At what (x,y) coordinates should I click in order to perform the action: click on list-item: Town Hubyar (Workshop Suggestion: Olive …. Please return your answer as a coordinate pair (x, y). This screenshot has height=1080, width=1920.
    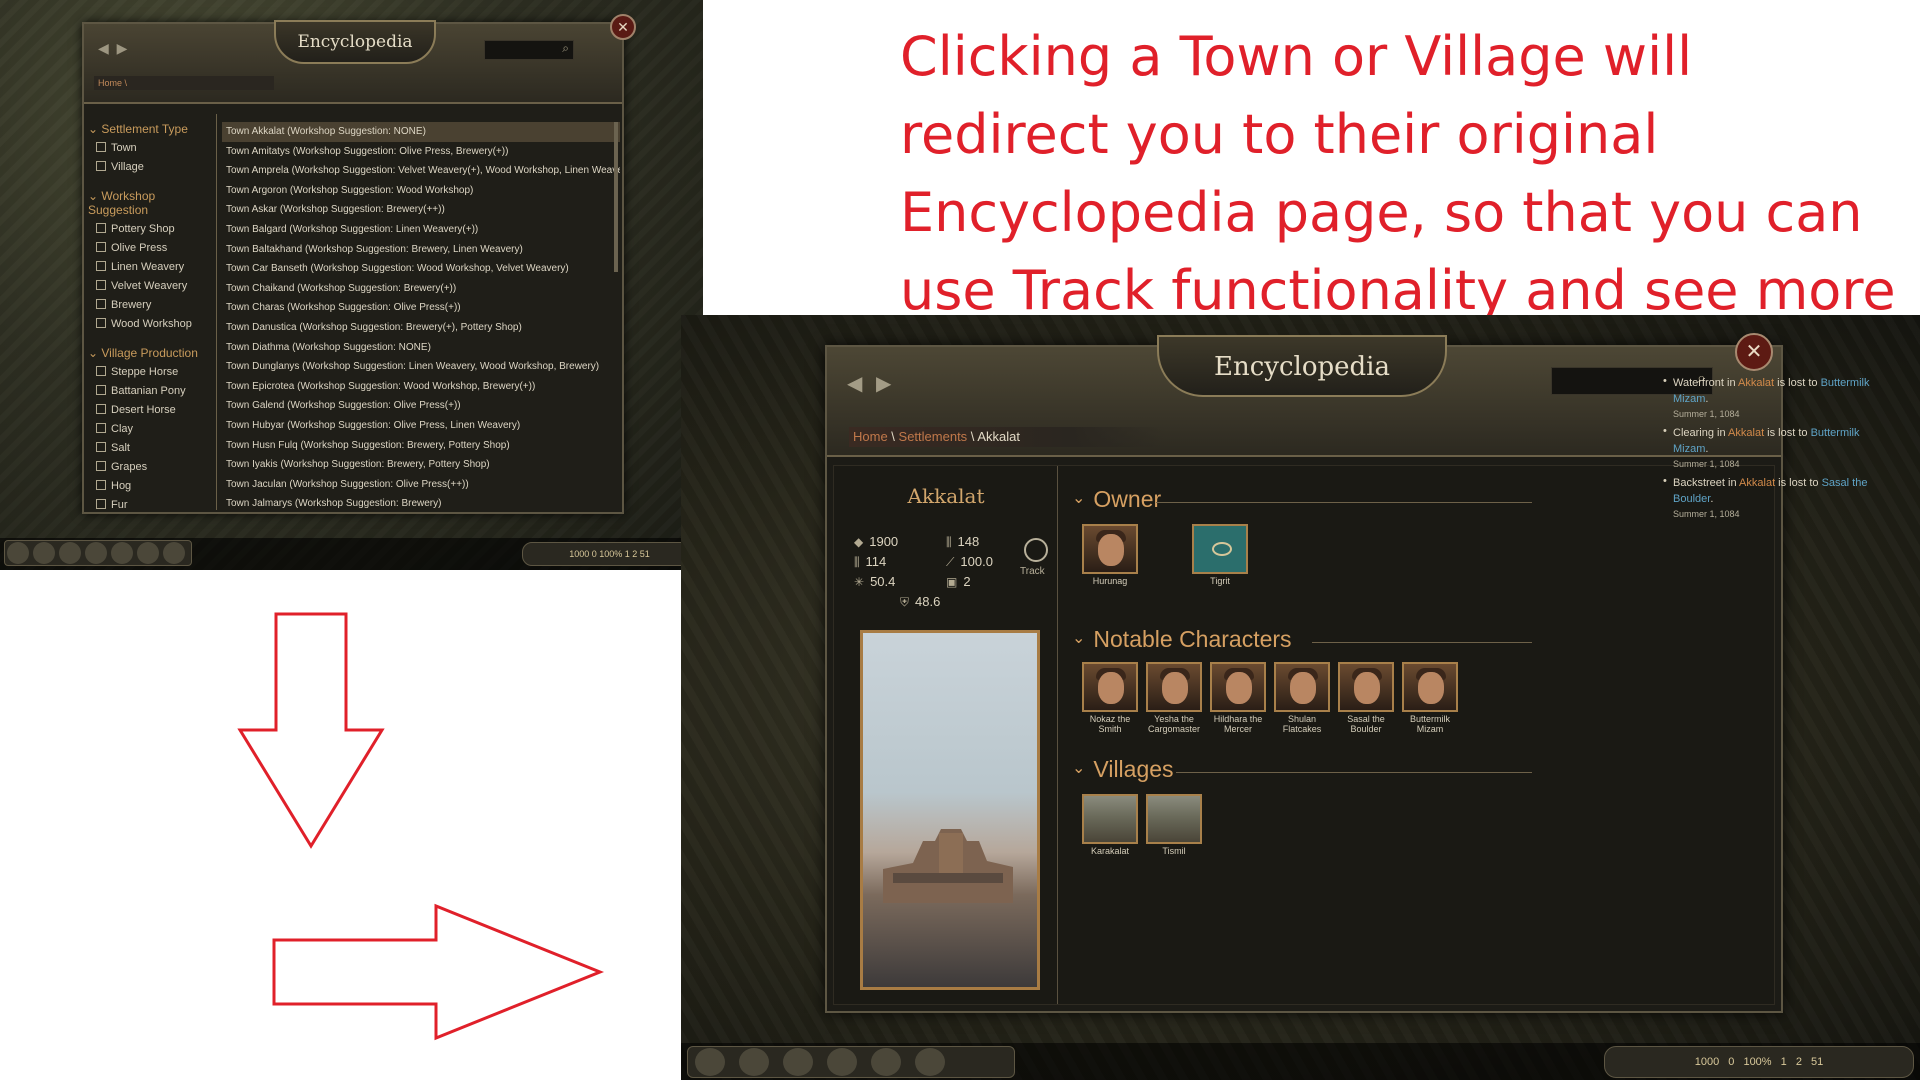
    Looking at the image, I should click on (421, 426).